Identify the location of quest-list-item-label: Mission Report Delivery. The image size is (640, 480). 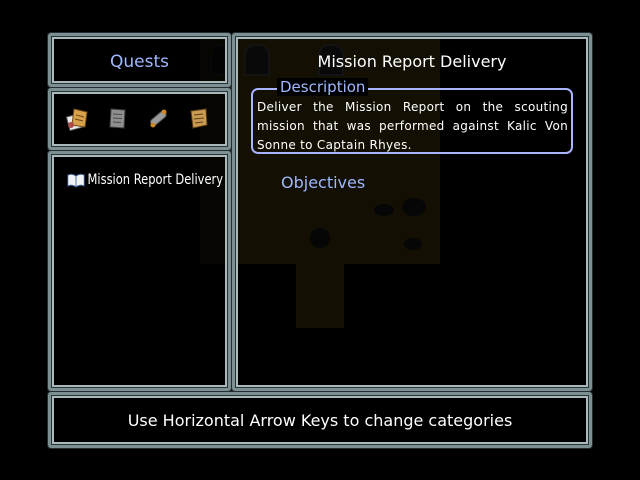
(155, 180).